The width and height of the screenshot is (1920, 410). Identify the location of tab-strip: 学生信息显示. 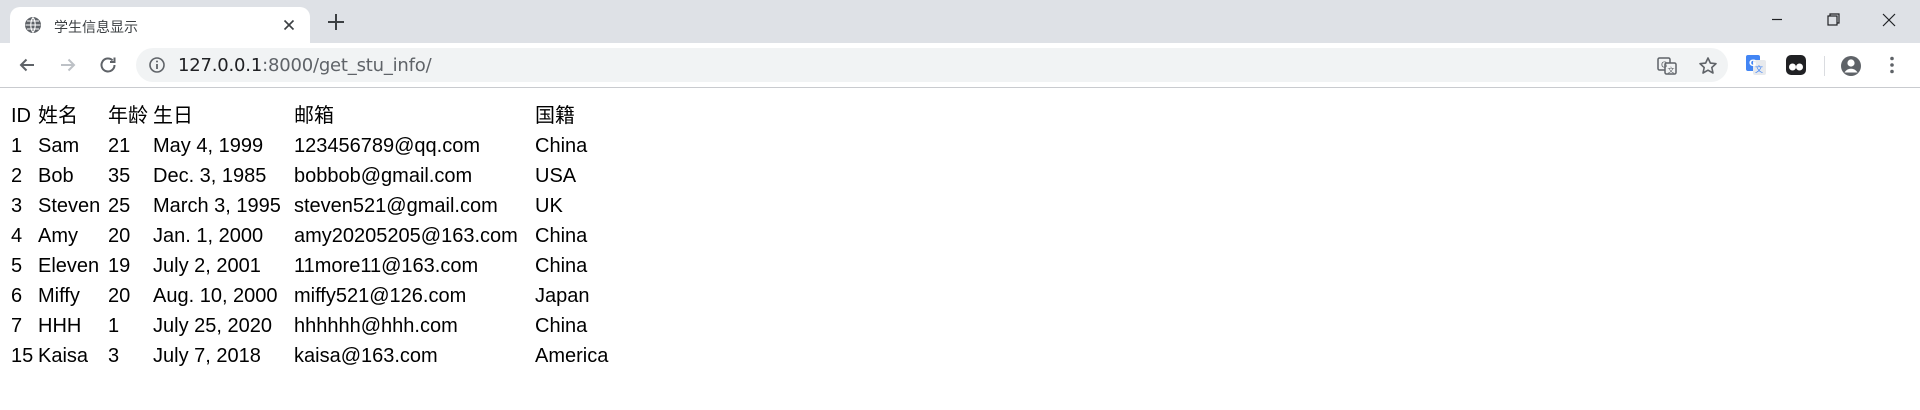
(960, 21).